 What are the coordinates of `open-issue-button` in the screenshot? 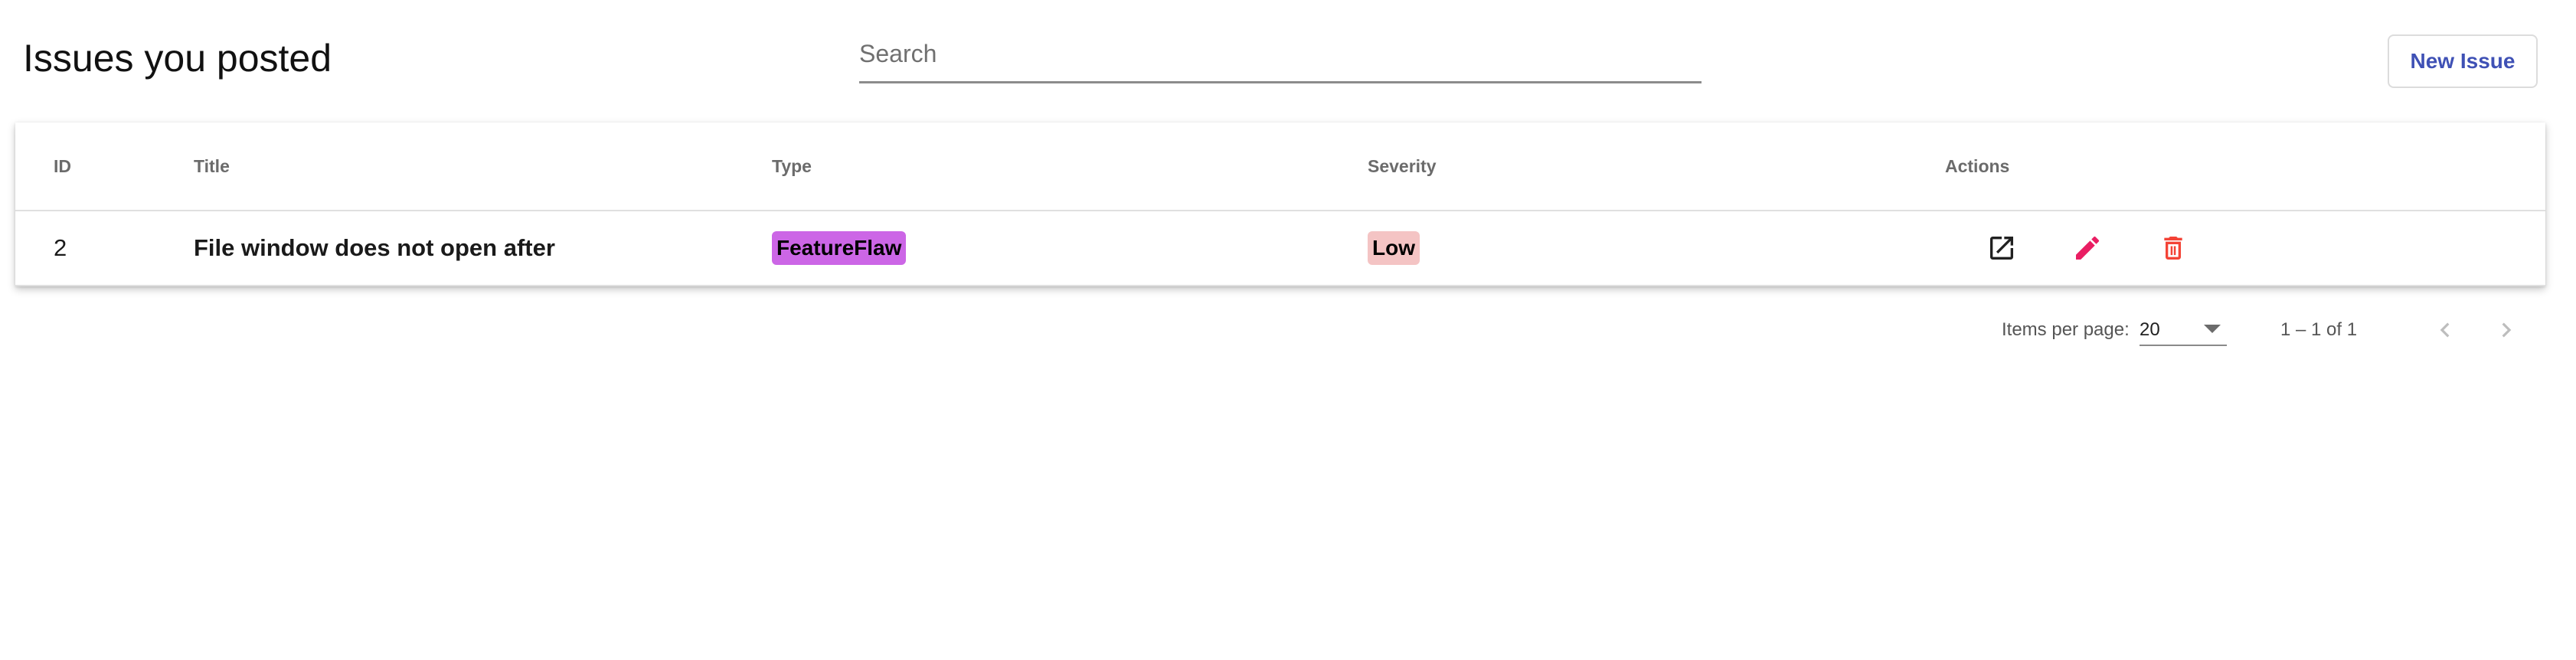 It's located at (2002, 248).